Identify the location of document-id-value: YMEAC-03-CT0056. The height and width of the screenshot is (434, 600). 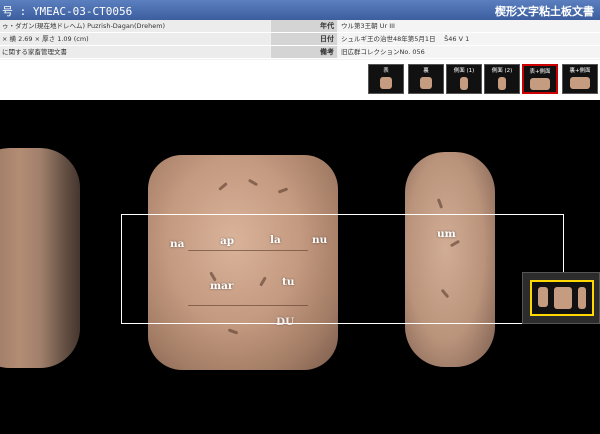
(82, 11).